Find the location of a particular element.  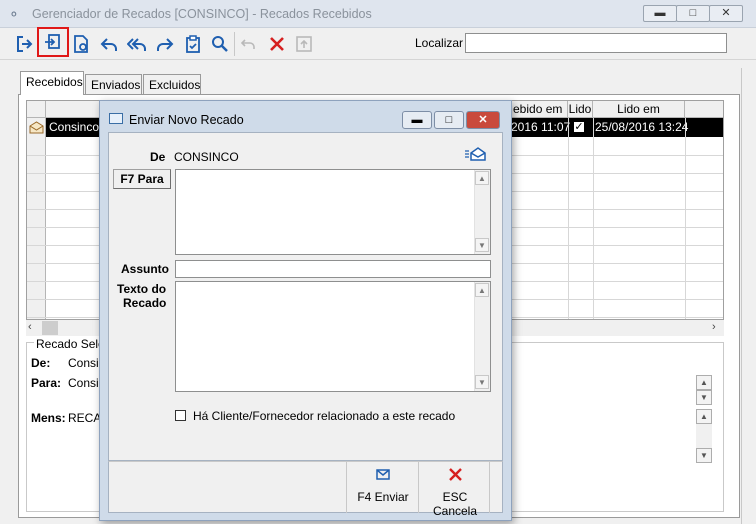

texto-scroll-down-icon: ▼ is located at coordinates (482, 382).